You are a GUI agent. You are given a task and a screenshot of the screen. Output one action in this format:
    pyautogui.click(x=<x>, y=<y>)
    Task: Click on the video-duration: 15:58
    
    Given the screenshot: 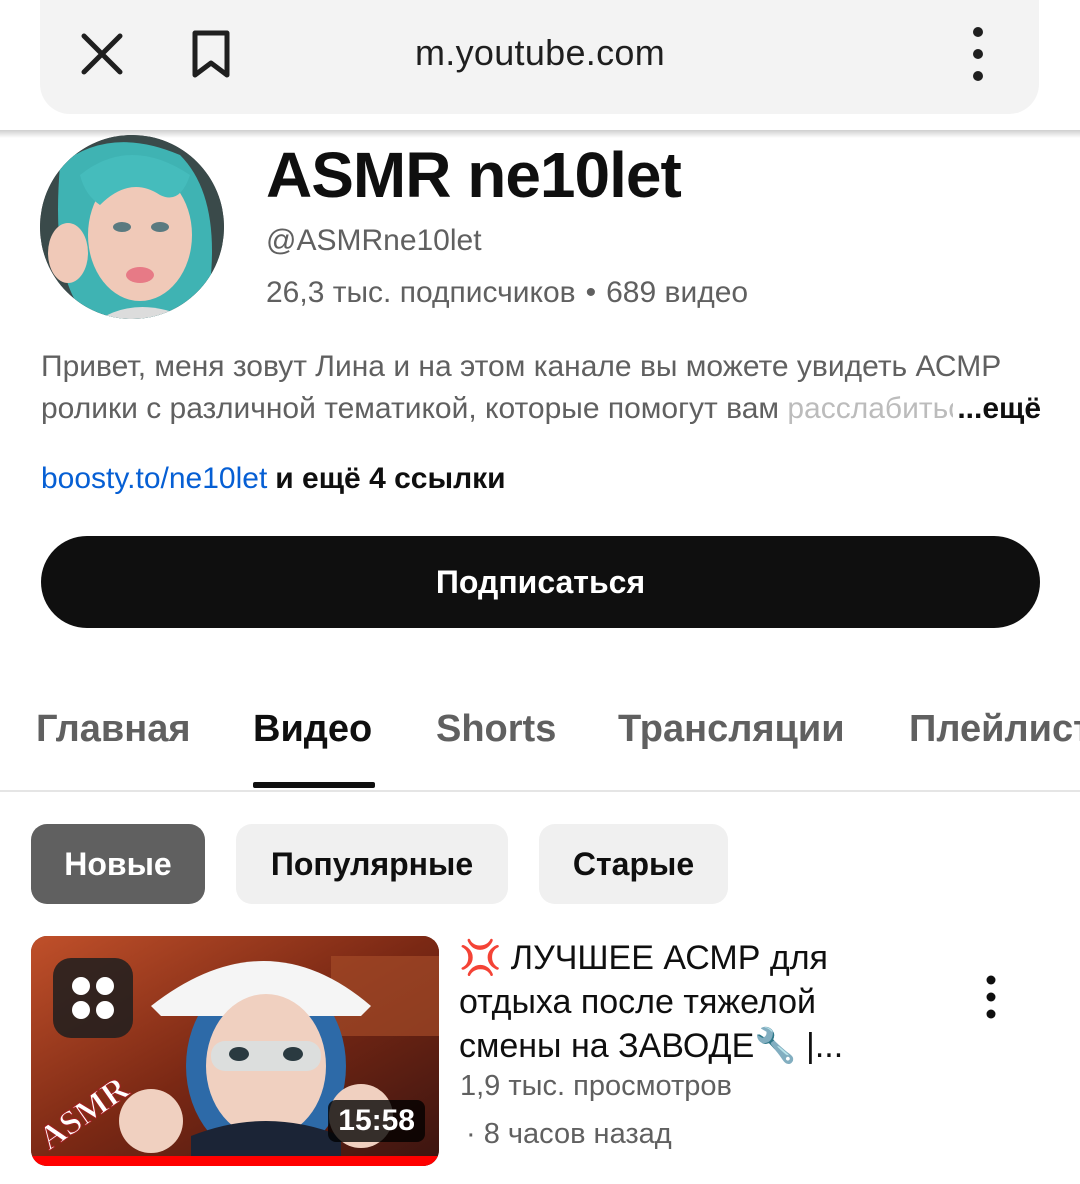 What is the action you would take?
    pyautogui.click(x=376, y=1121)
    